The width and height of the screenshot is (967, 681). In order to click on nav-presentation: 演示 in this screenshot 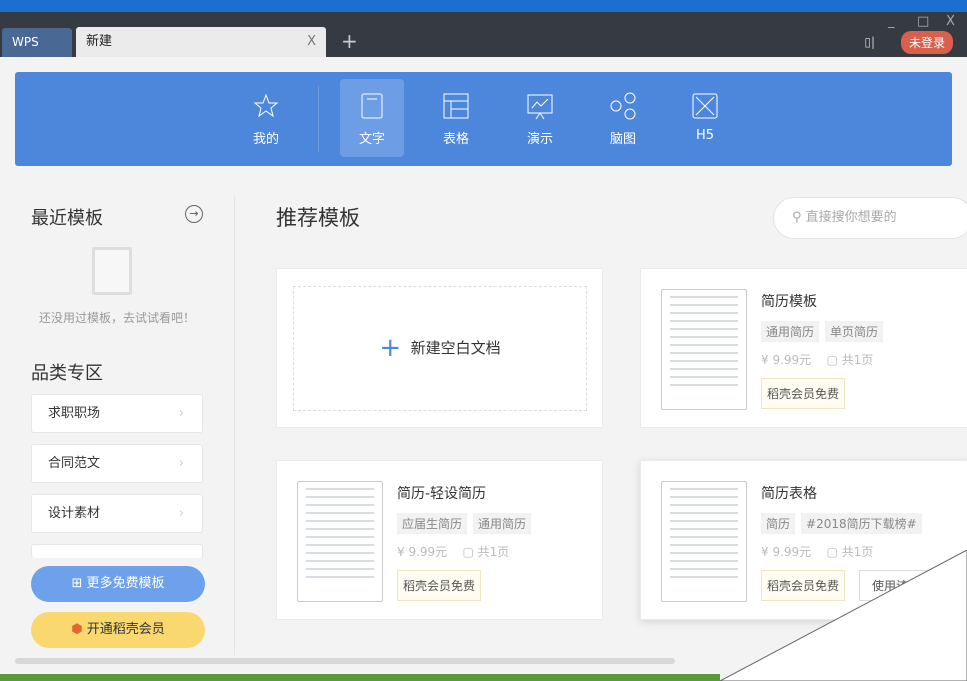, I will do `click(540, 118)`.